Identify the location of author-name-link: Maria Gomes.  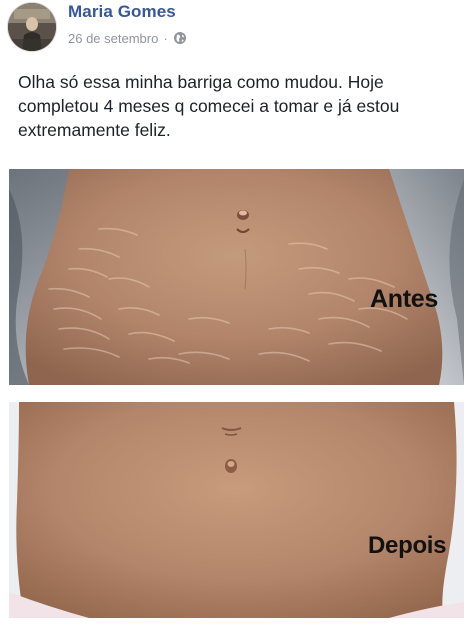
(122, 12).